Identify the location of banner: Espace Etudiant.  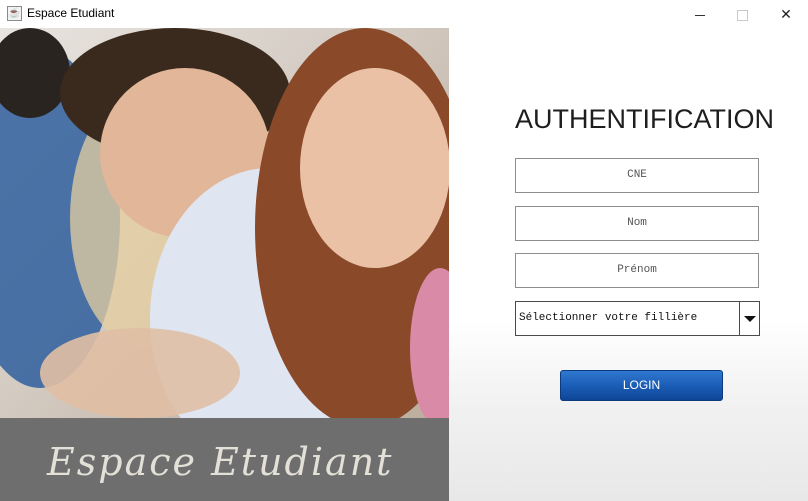
(224, 459).